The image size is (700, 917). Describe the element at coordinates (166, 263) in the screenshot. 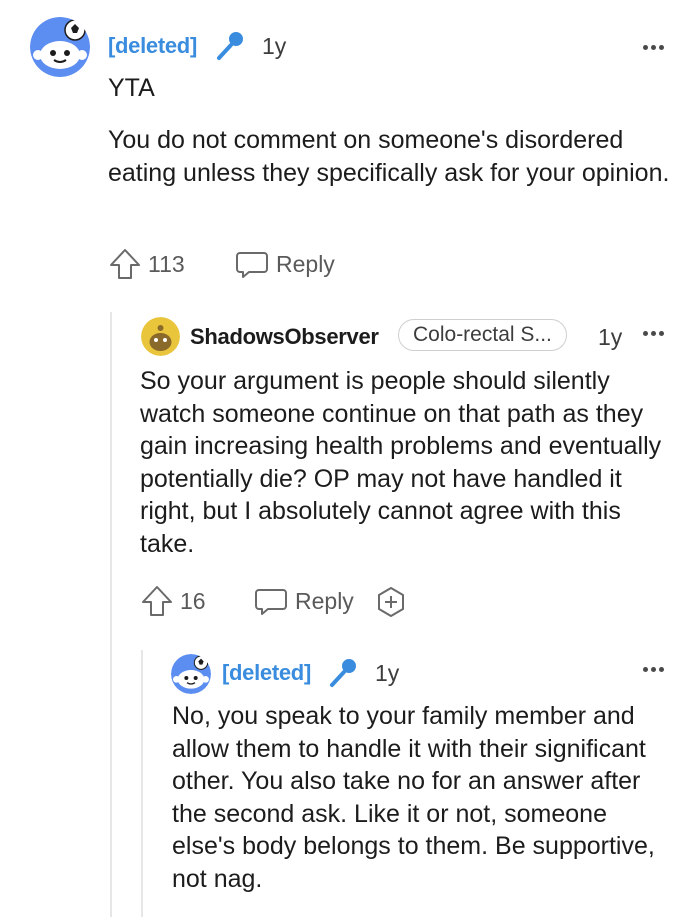

I see `upvote-count: 113` at that location.